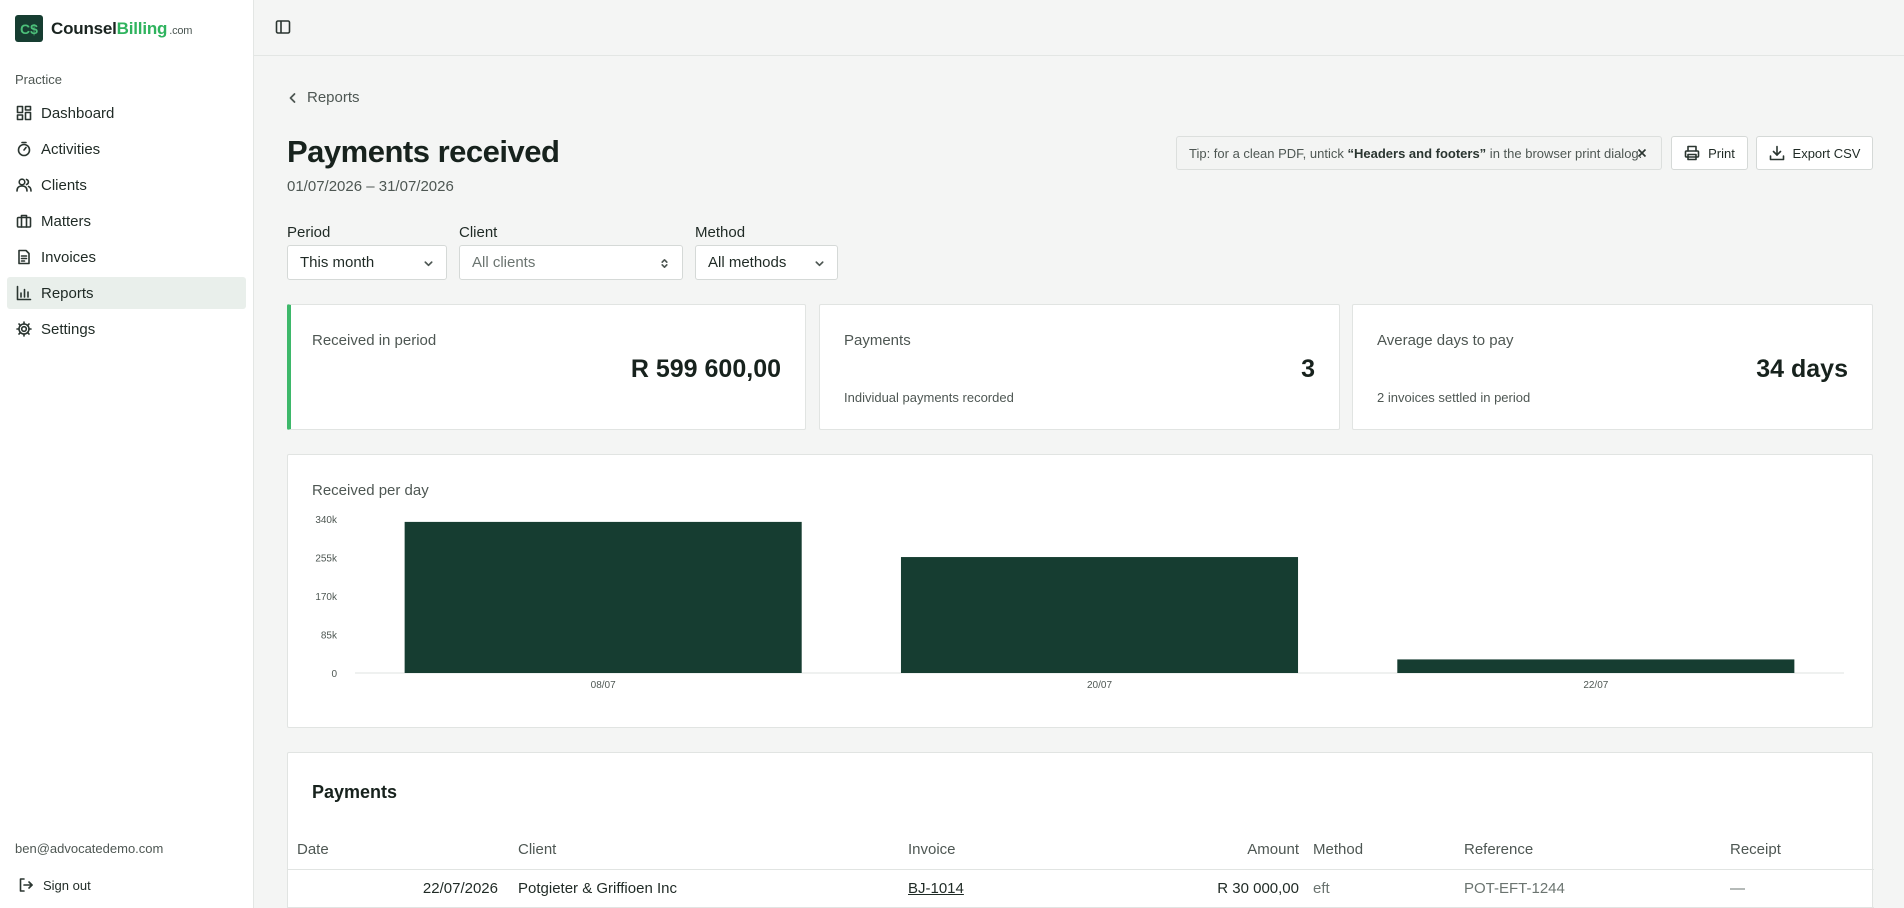 The image size is (1904, 908). I want to click on cell-method: eft, so click(1321, 888).